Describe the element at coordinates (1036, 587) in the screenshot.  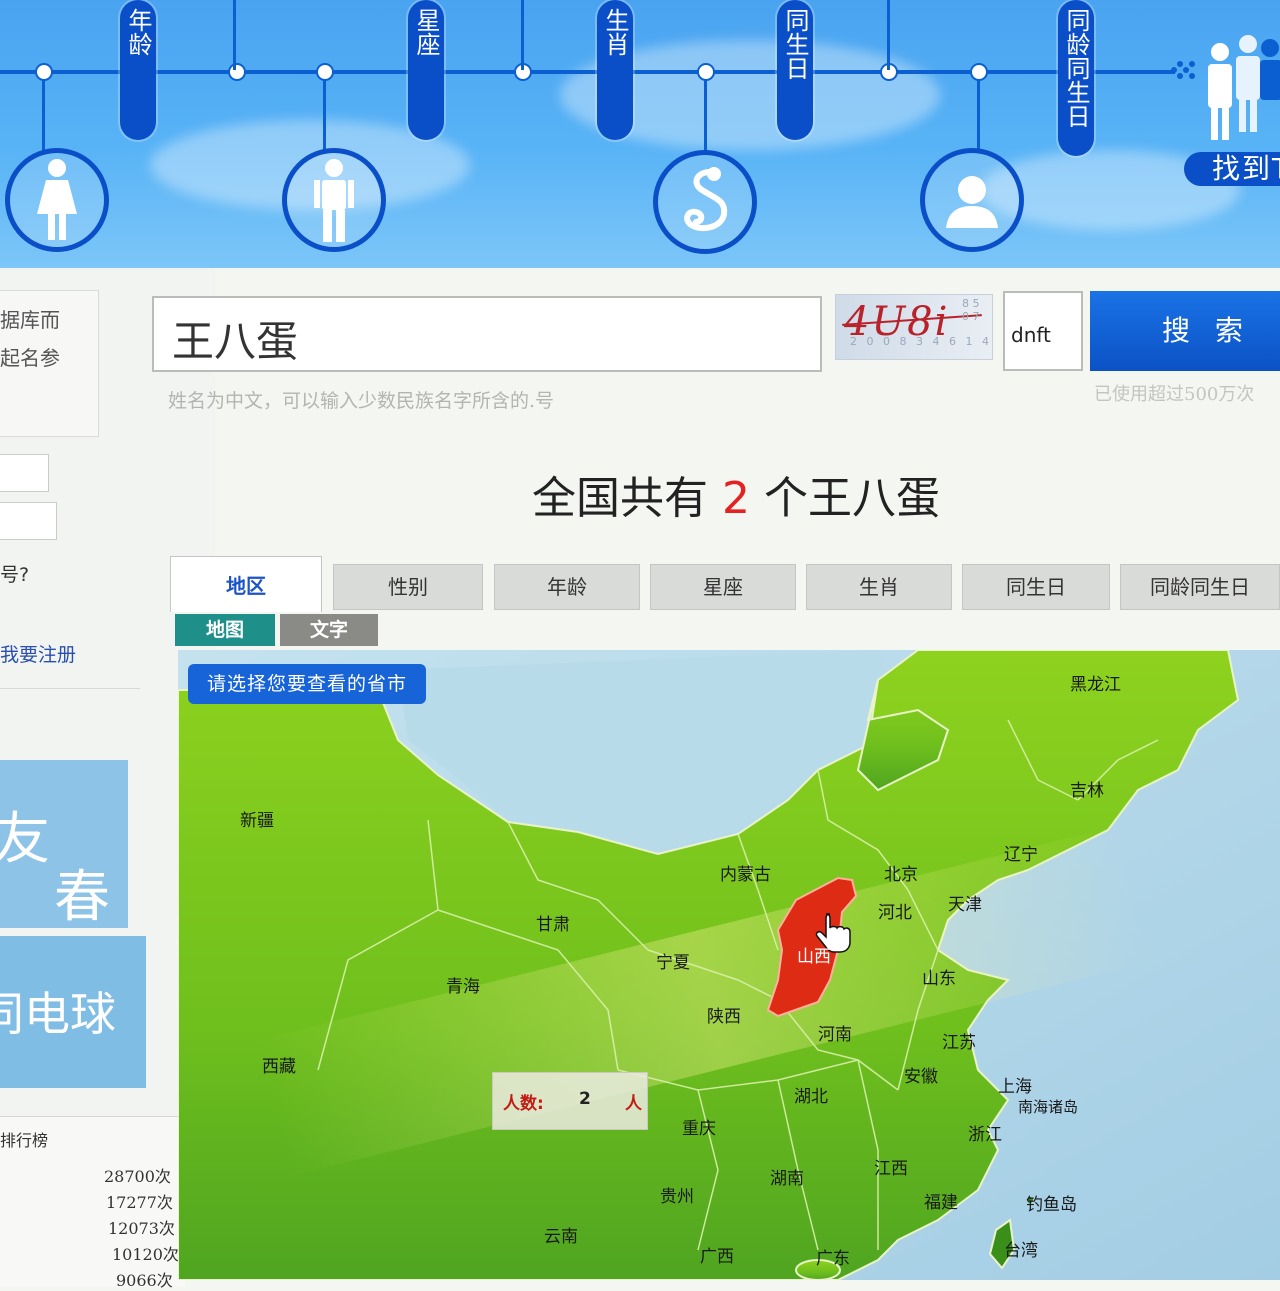
I see `tab-same-birthday: 同生日` at that location.